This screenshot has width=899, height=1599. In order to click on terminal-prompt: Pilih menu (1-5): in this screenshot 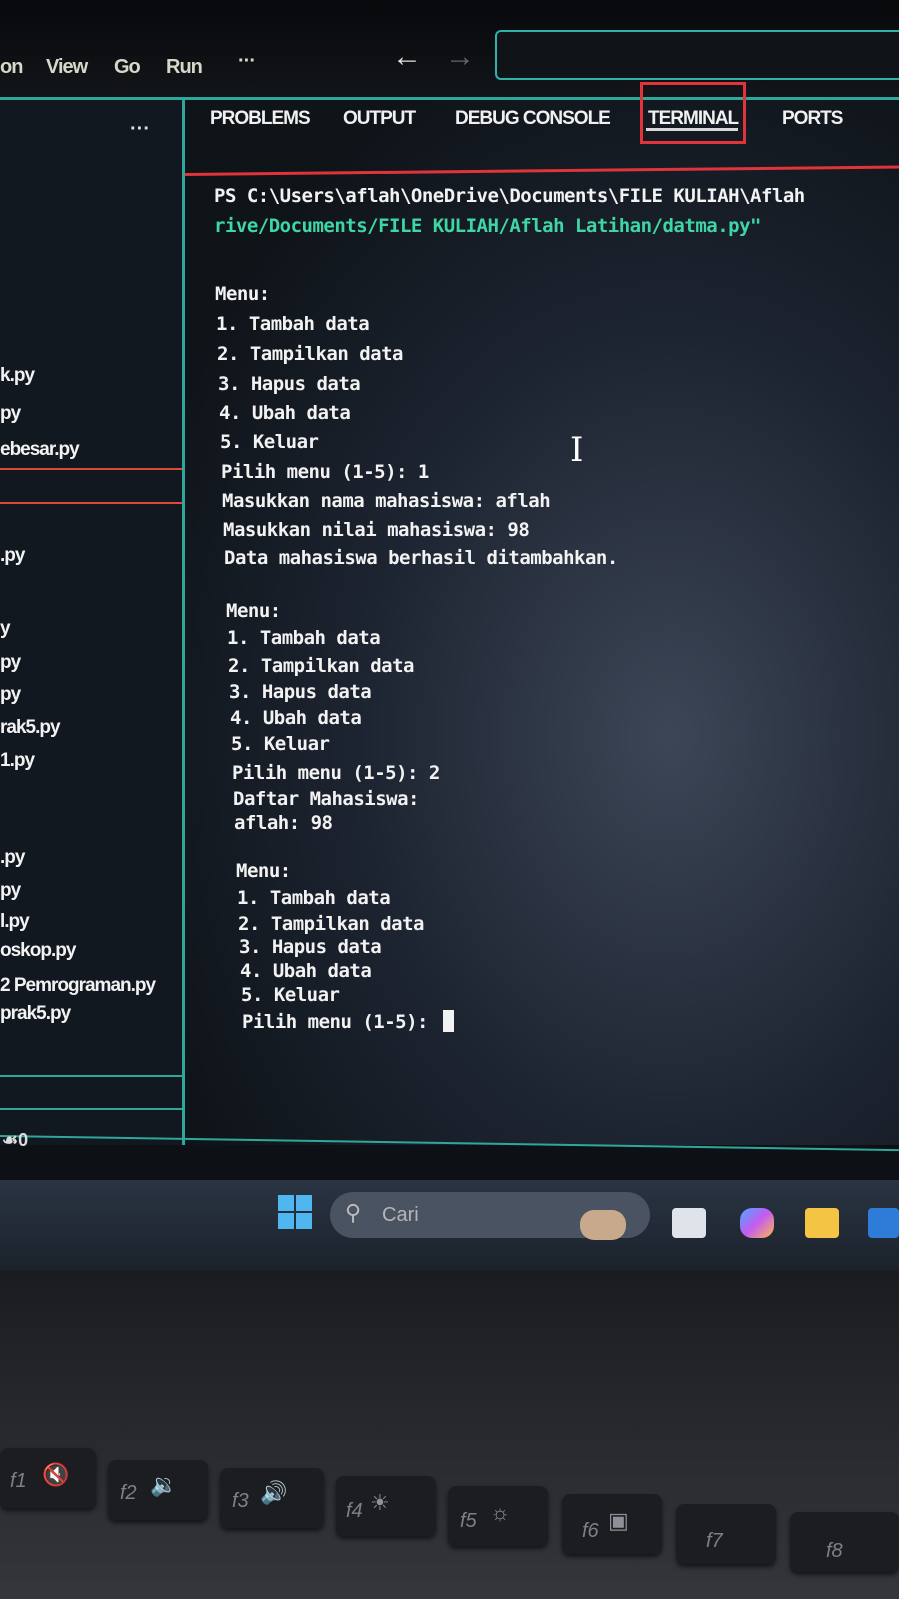, I will do `click(348, 1021)`.